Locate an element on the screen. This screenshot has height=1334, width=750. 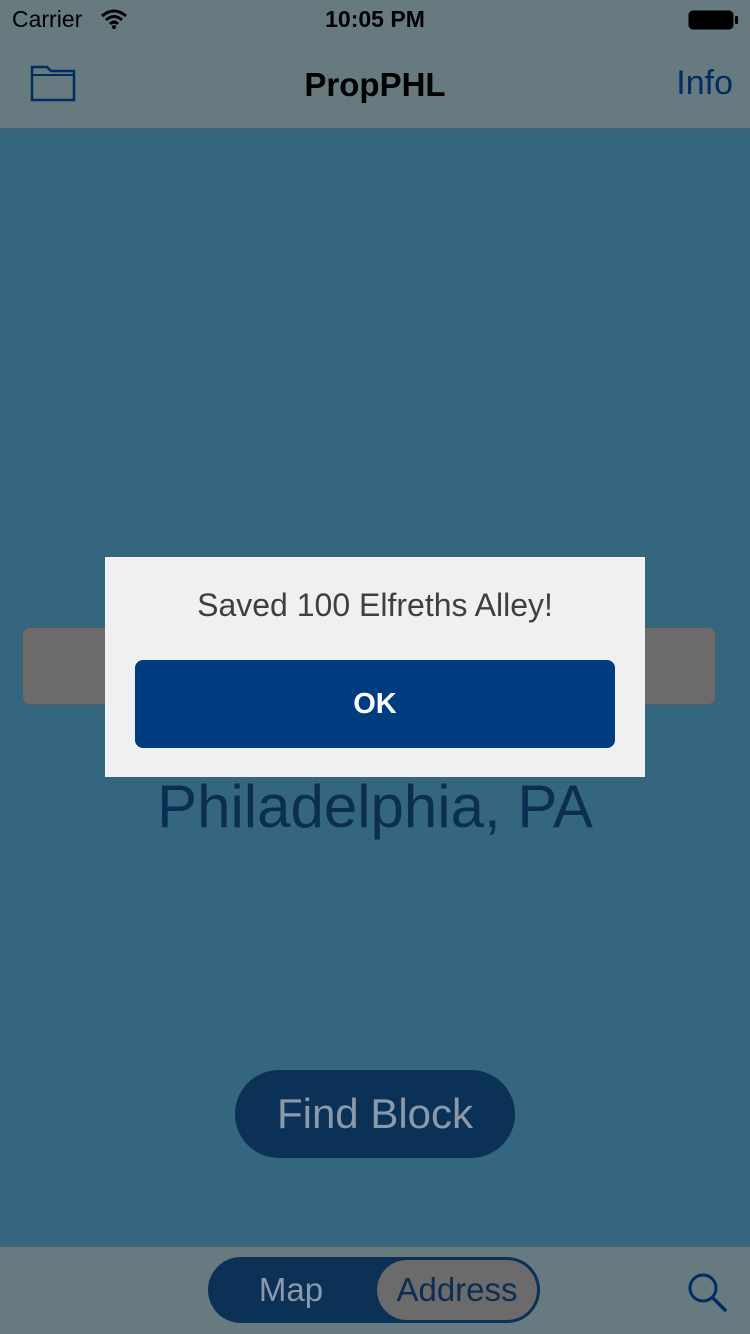
bottom-toolbar: Map Address is located at coordinates (375, 1290).